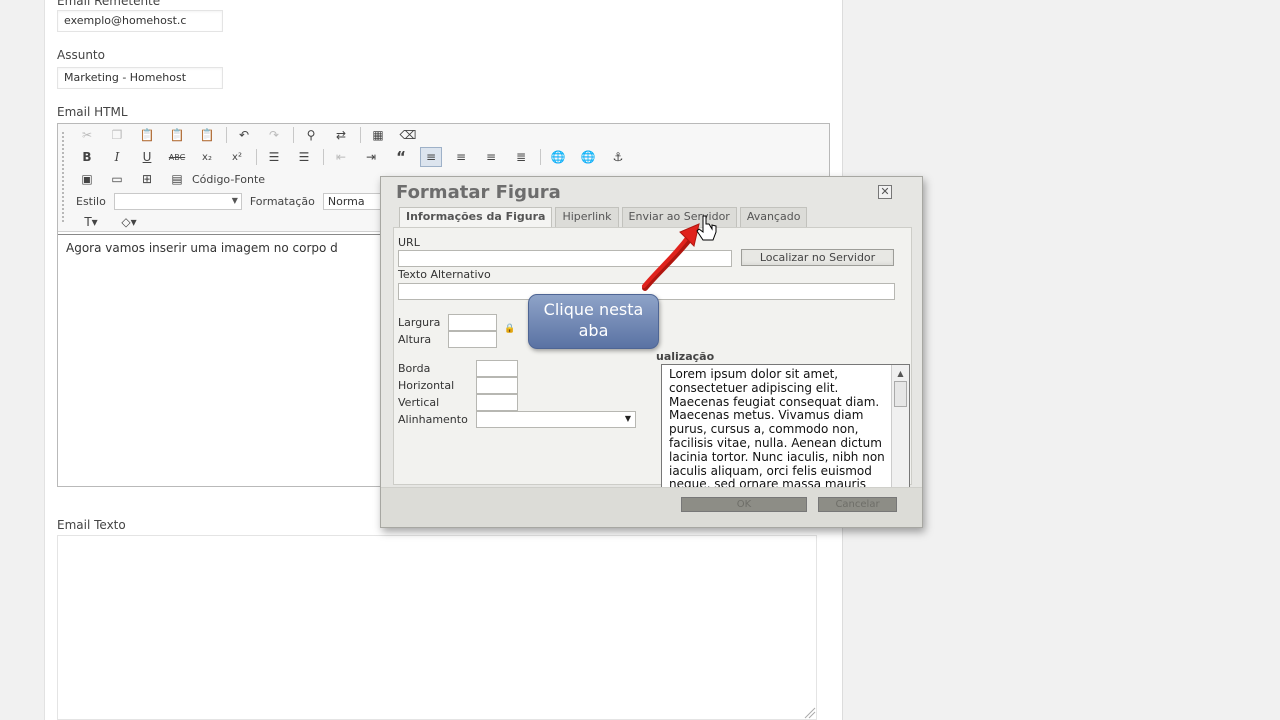 This screenshot has width=1280, height=720. What do you see at coordinates (706, 228) in the screenshot?
I see `hand-pointer-icon` at bounding box center [706, 228].